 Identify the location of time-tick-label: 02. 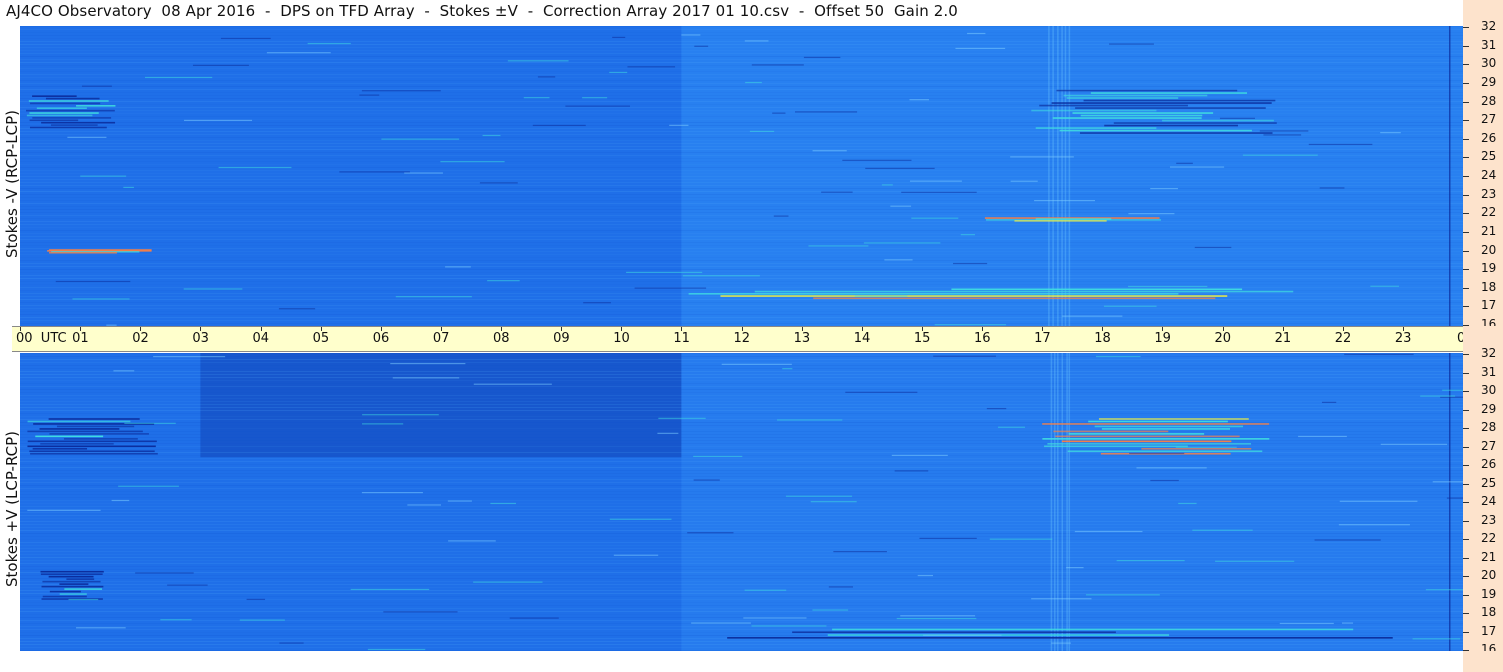
(140, 338).